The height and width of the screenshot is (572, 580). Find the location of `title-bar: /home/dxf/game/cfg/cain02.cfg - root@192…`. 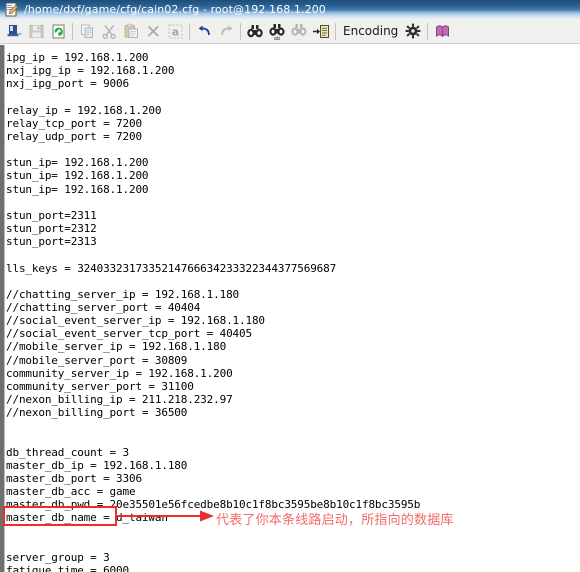

title-bar: /home/dxf/game/cfg/cain02.cfg - root@192… is located at coordinates (290, 9).